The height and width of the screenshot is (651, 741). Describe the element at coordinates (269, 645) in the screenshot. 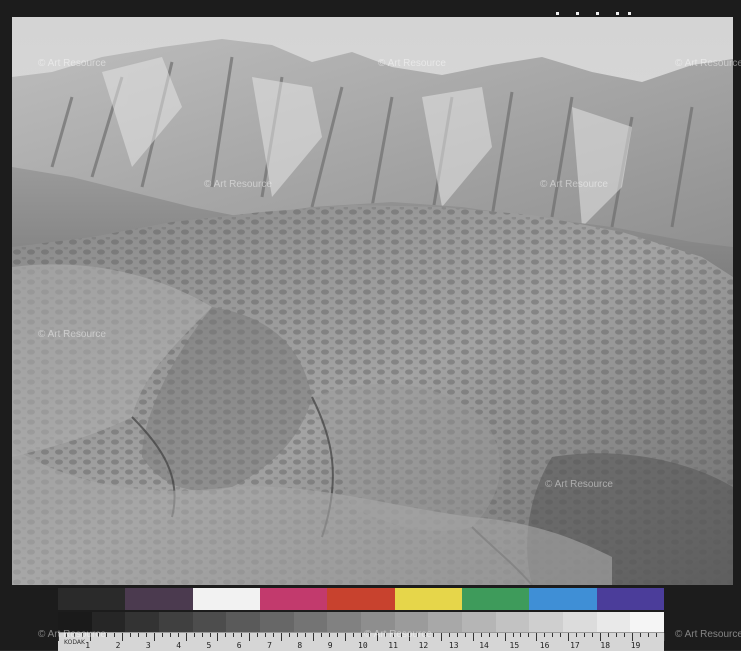

I see `ruler-number: 7` at that location.